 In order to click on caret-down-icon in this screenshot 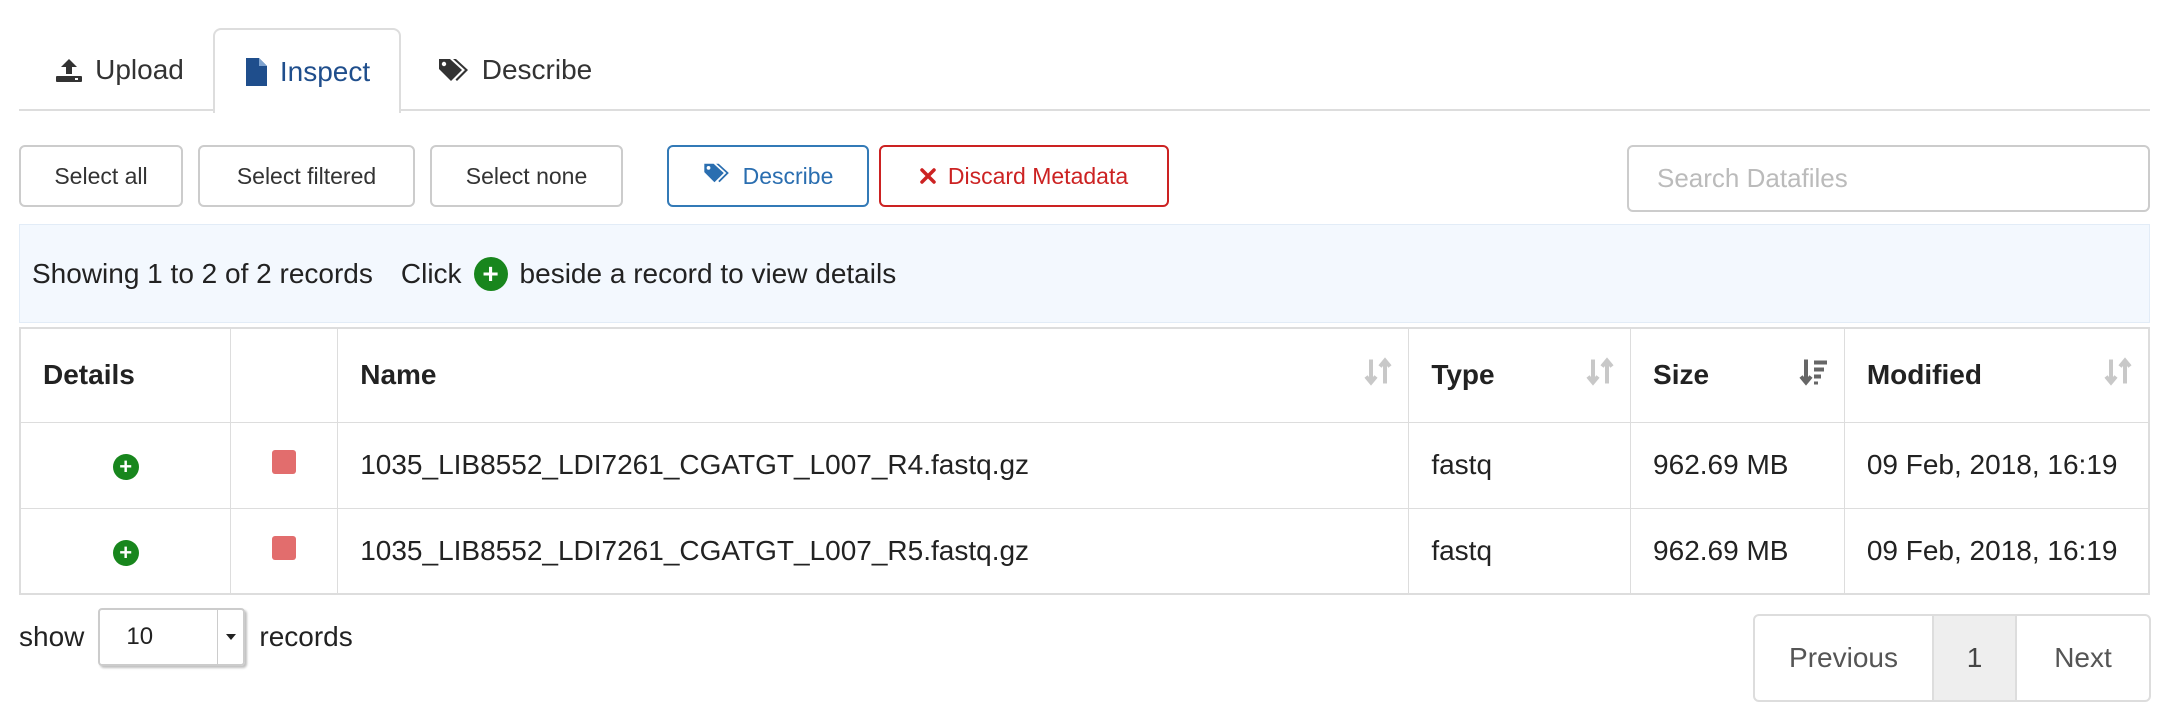, I will do `click(230, 637)`.